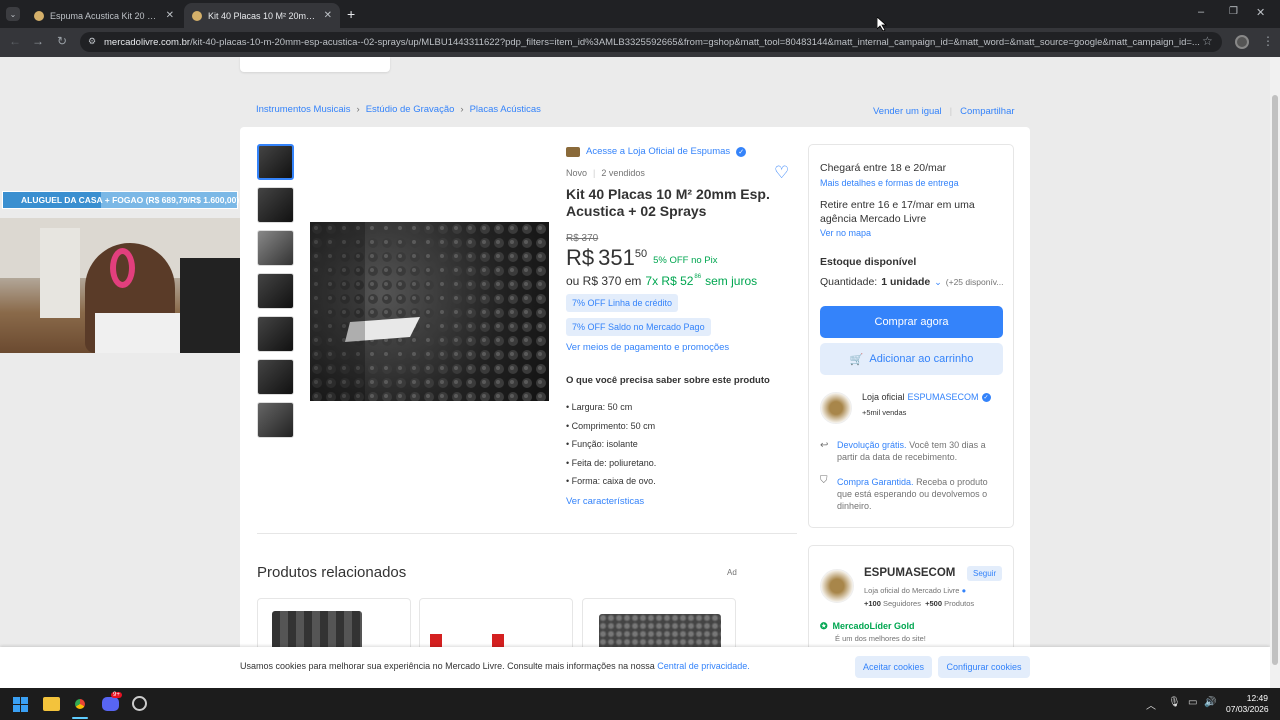 The width and height of the screenshot is (1280, 720). I want to click on back-icon: ←, so click(15, 41).